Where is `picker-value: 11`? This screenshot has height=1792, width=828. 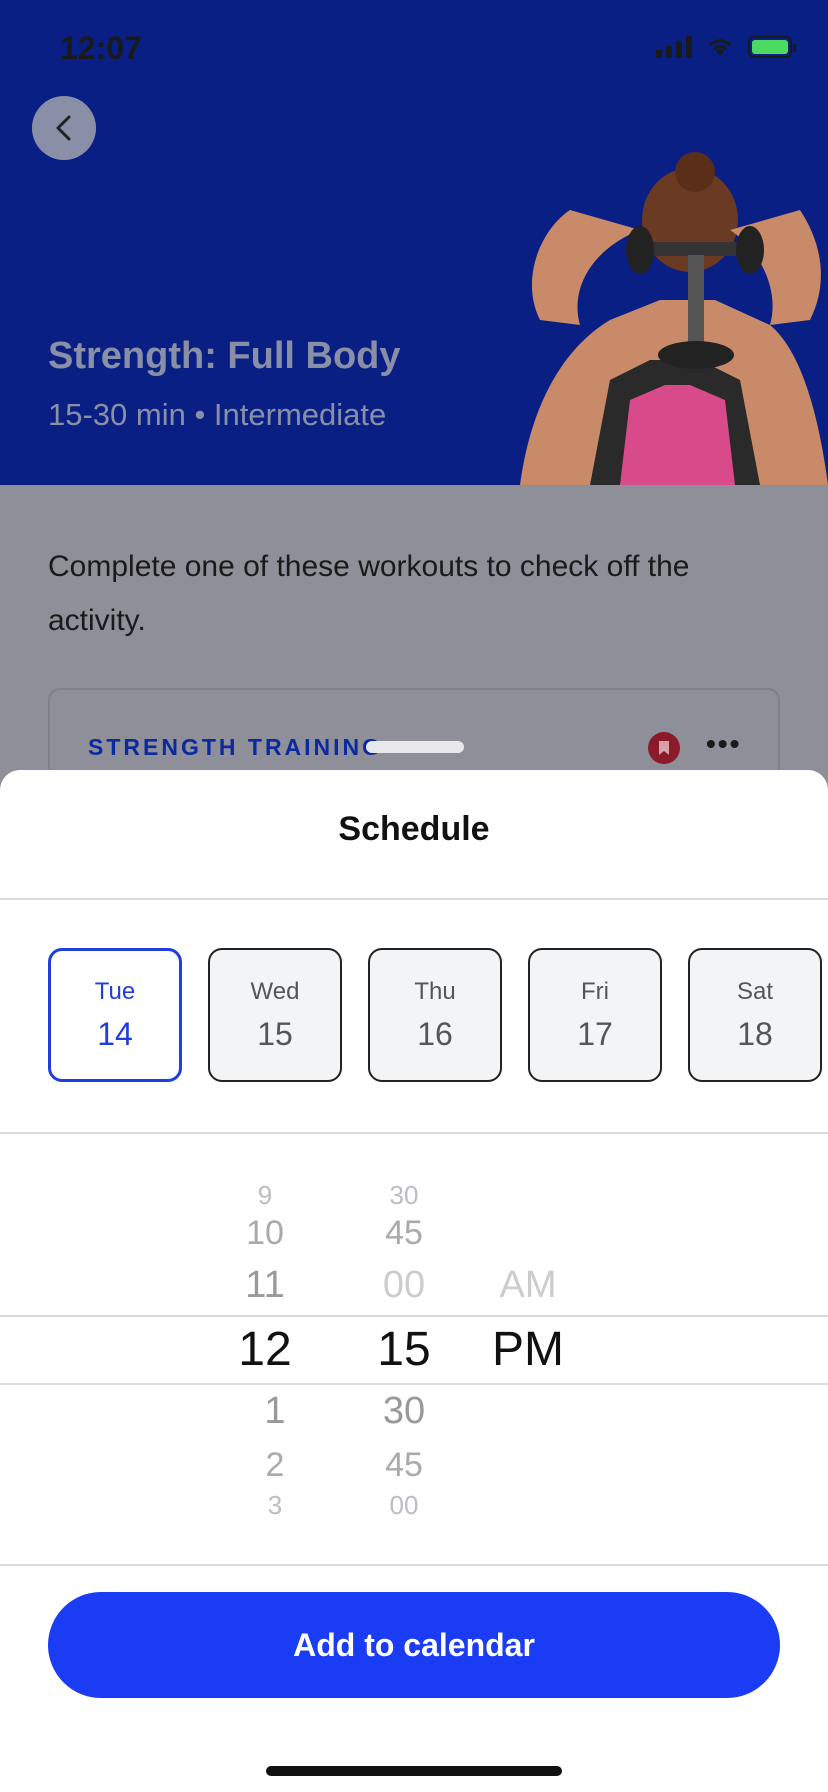 picker-value: 11 is located at coordinates (265, 1285).